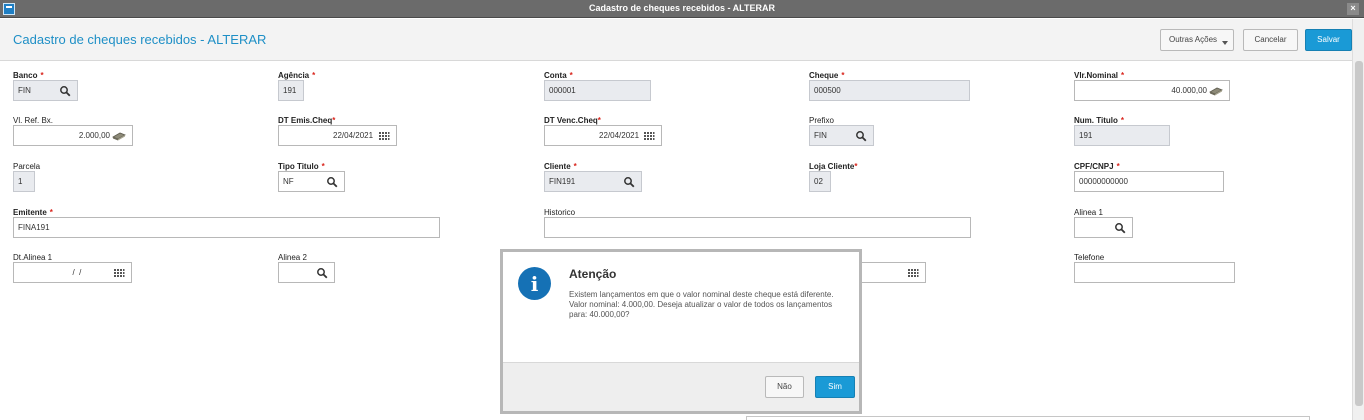  What do you see at coordinates (1328, 40) in the screenshot?
I see `save-button: Salvar` at bounding box center [1328, 40].